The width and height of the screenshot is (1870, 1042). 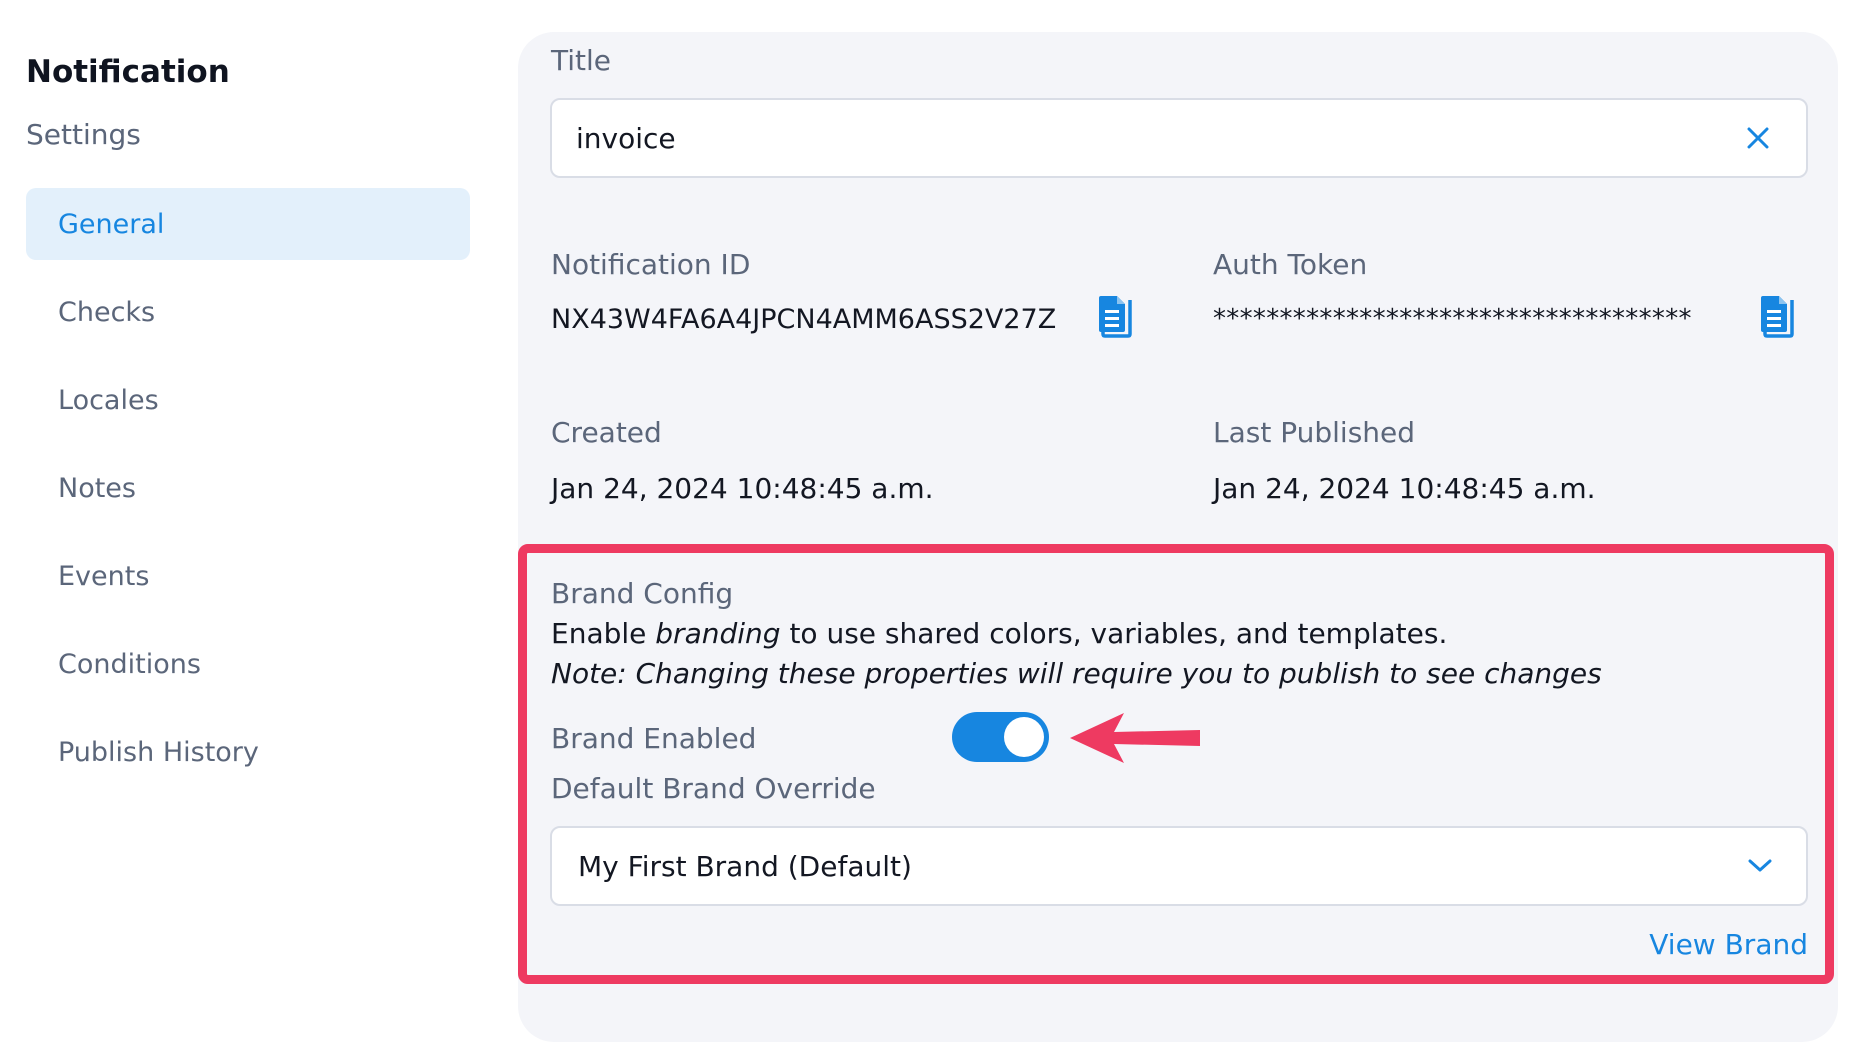 What do you see at coordinates (804, 319) in the screenshot?
I see `notification-id-value: NX43W4FA6A4JPCN4AMM6ASS2V27Z` at bounding box center [804, 319].